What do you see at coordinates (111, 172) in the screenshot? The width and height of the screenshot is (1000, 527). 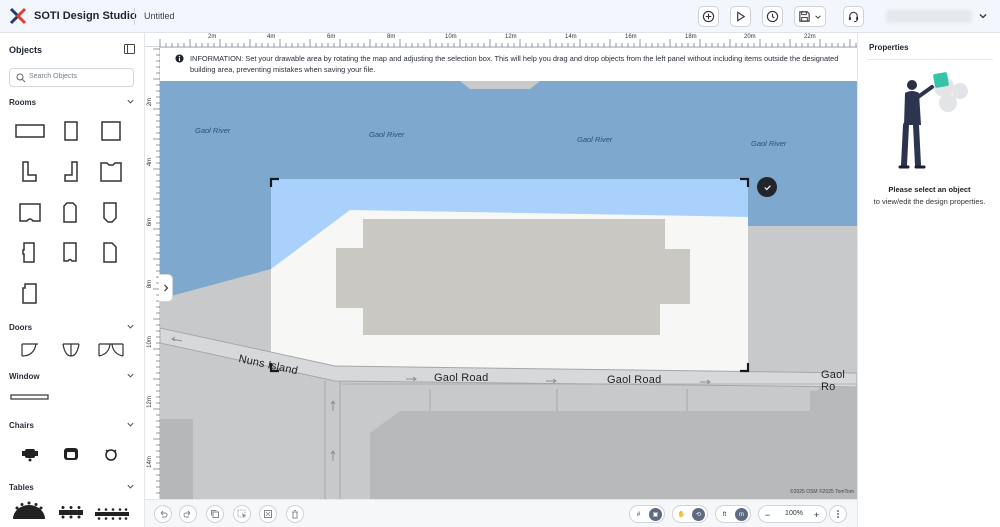 I see `room-notched-icon` at bounding box center [111, 172].